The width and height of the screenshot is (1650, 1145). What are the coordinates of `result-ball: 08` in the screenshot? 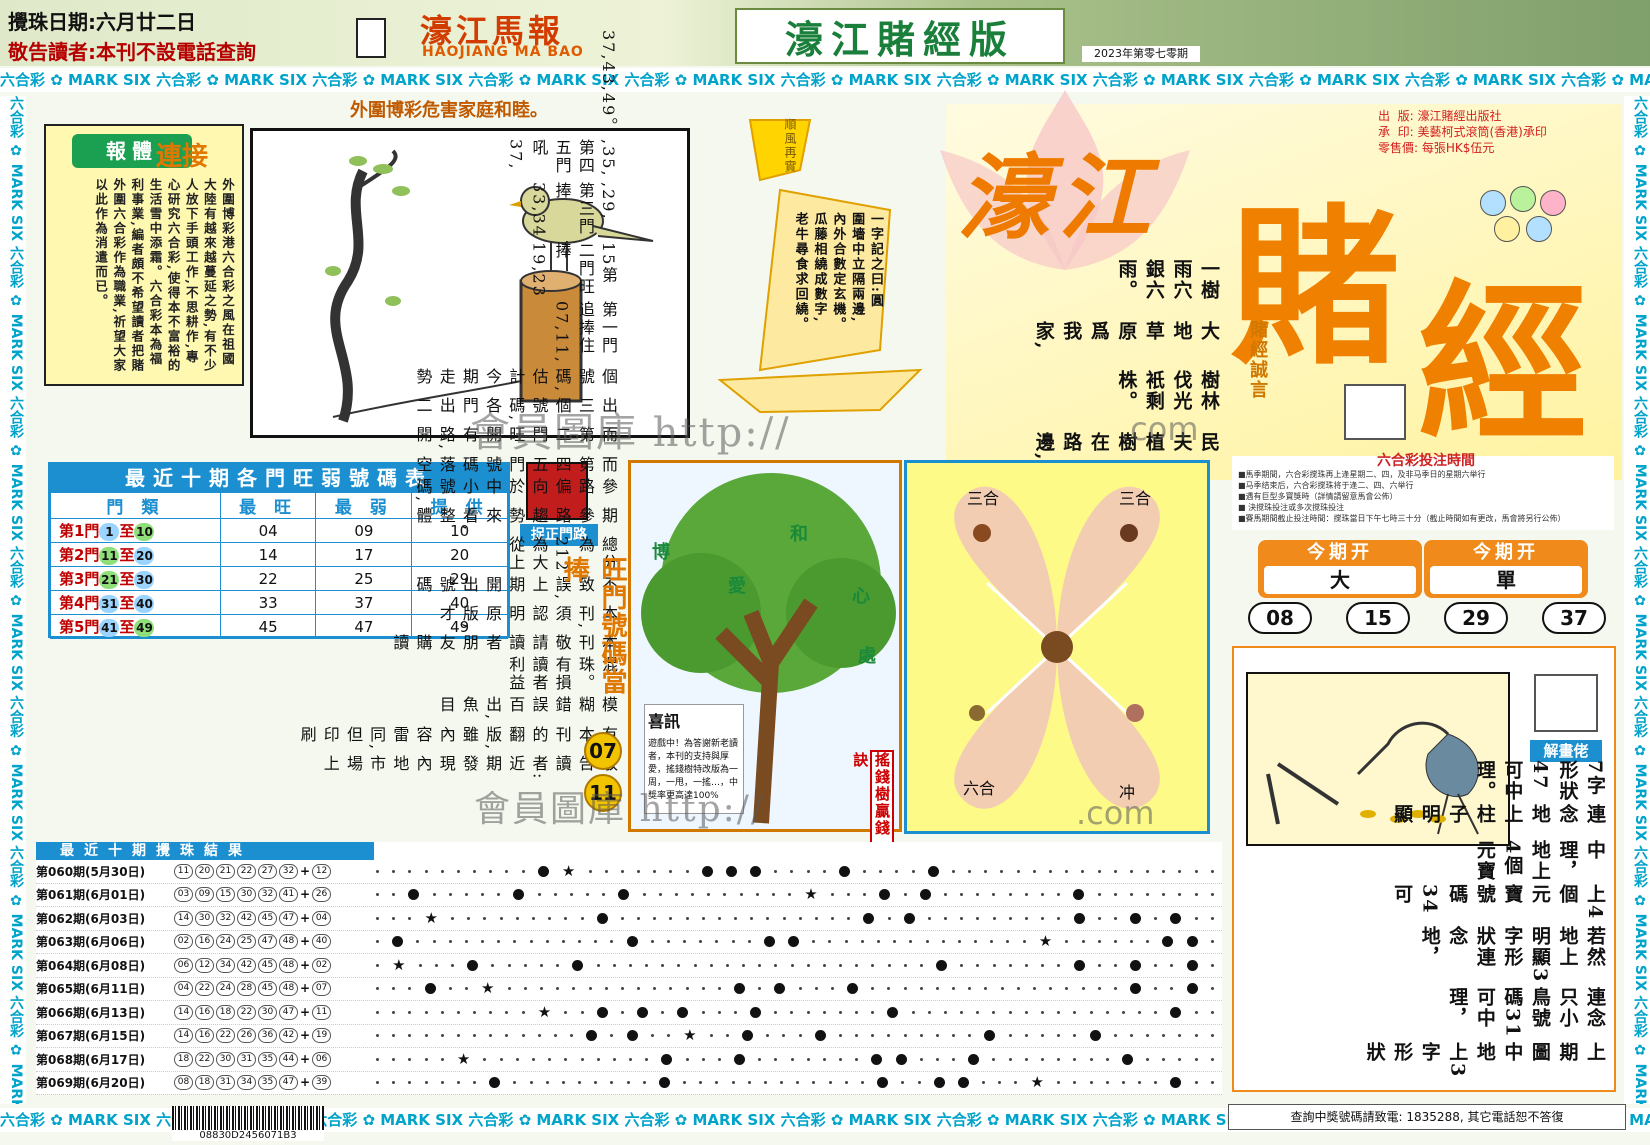 It's located at (1280, 618).